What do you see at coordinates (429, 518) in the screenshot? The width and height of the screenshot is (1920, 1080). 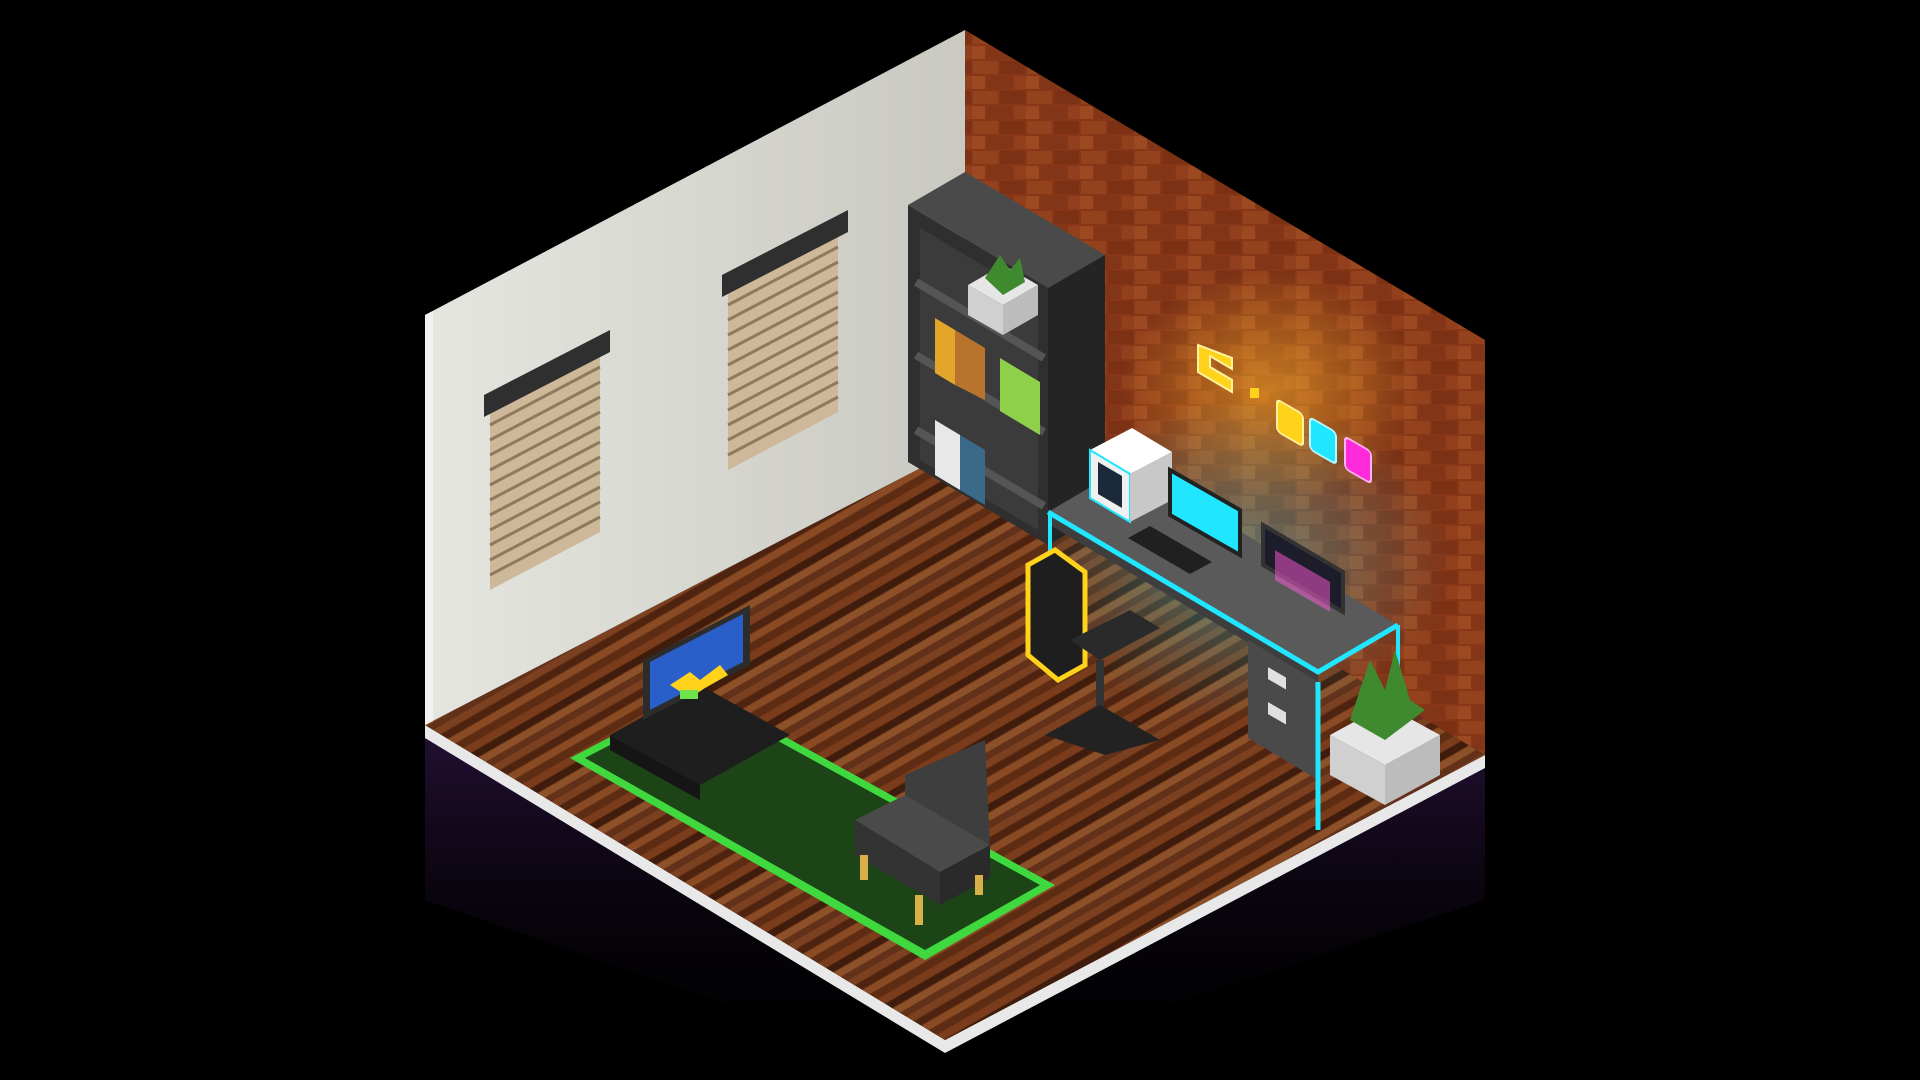 I see `left-wall-edge` at bounding box center [429, 518].